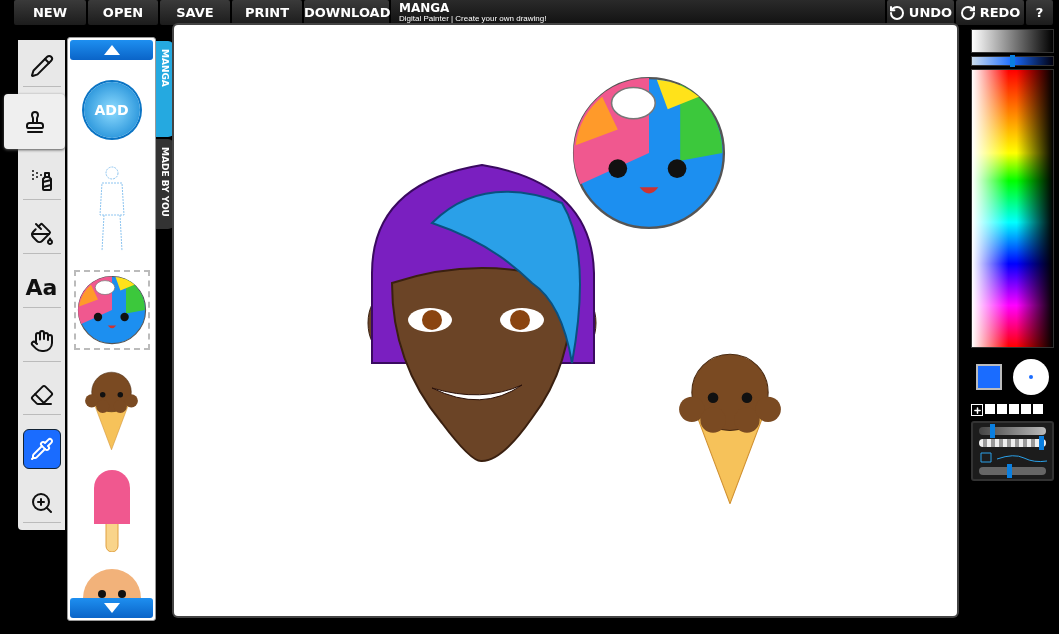  What do you see at coordinates (1012, 431) in the screenshot?
I see `size-slider` at bounding box center [1012, 431].